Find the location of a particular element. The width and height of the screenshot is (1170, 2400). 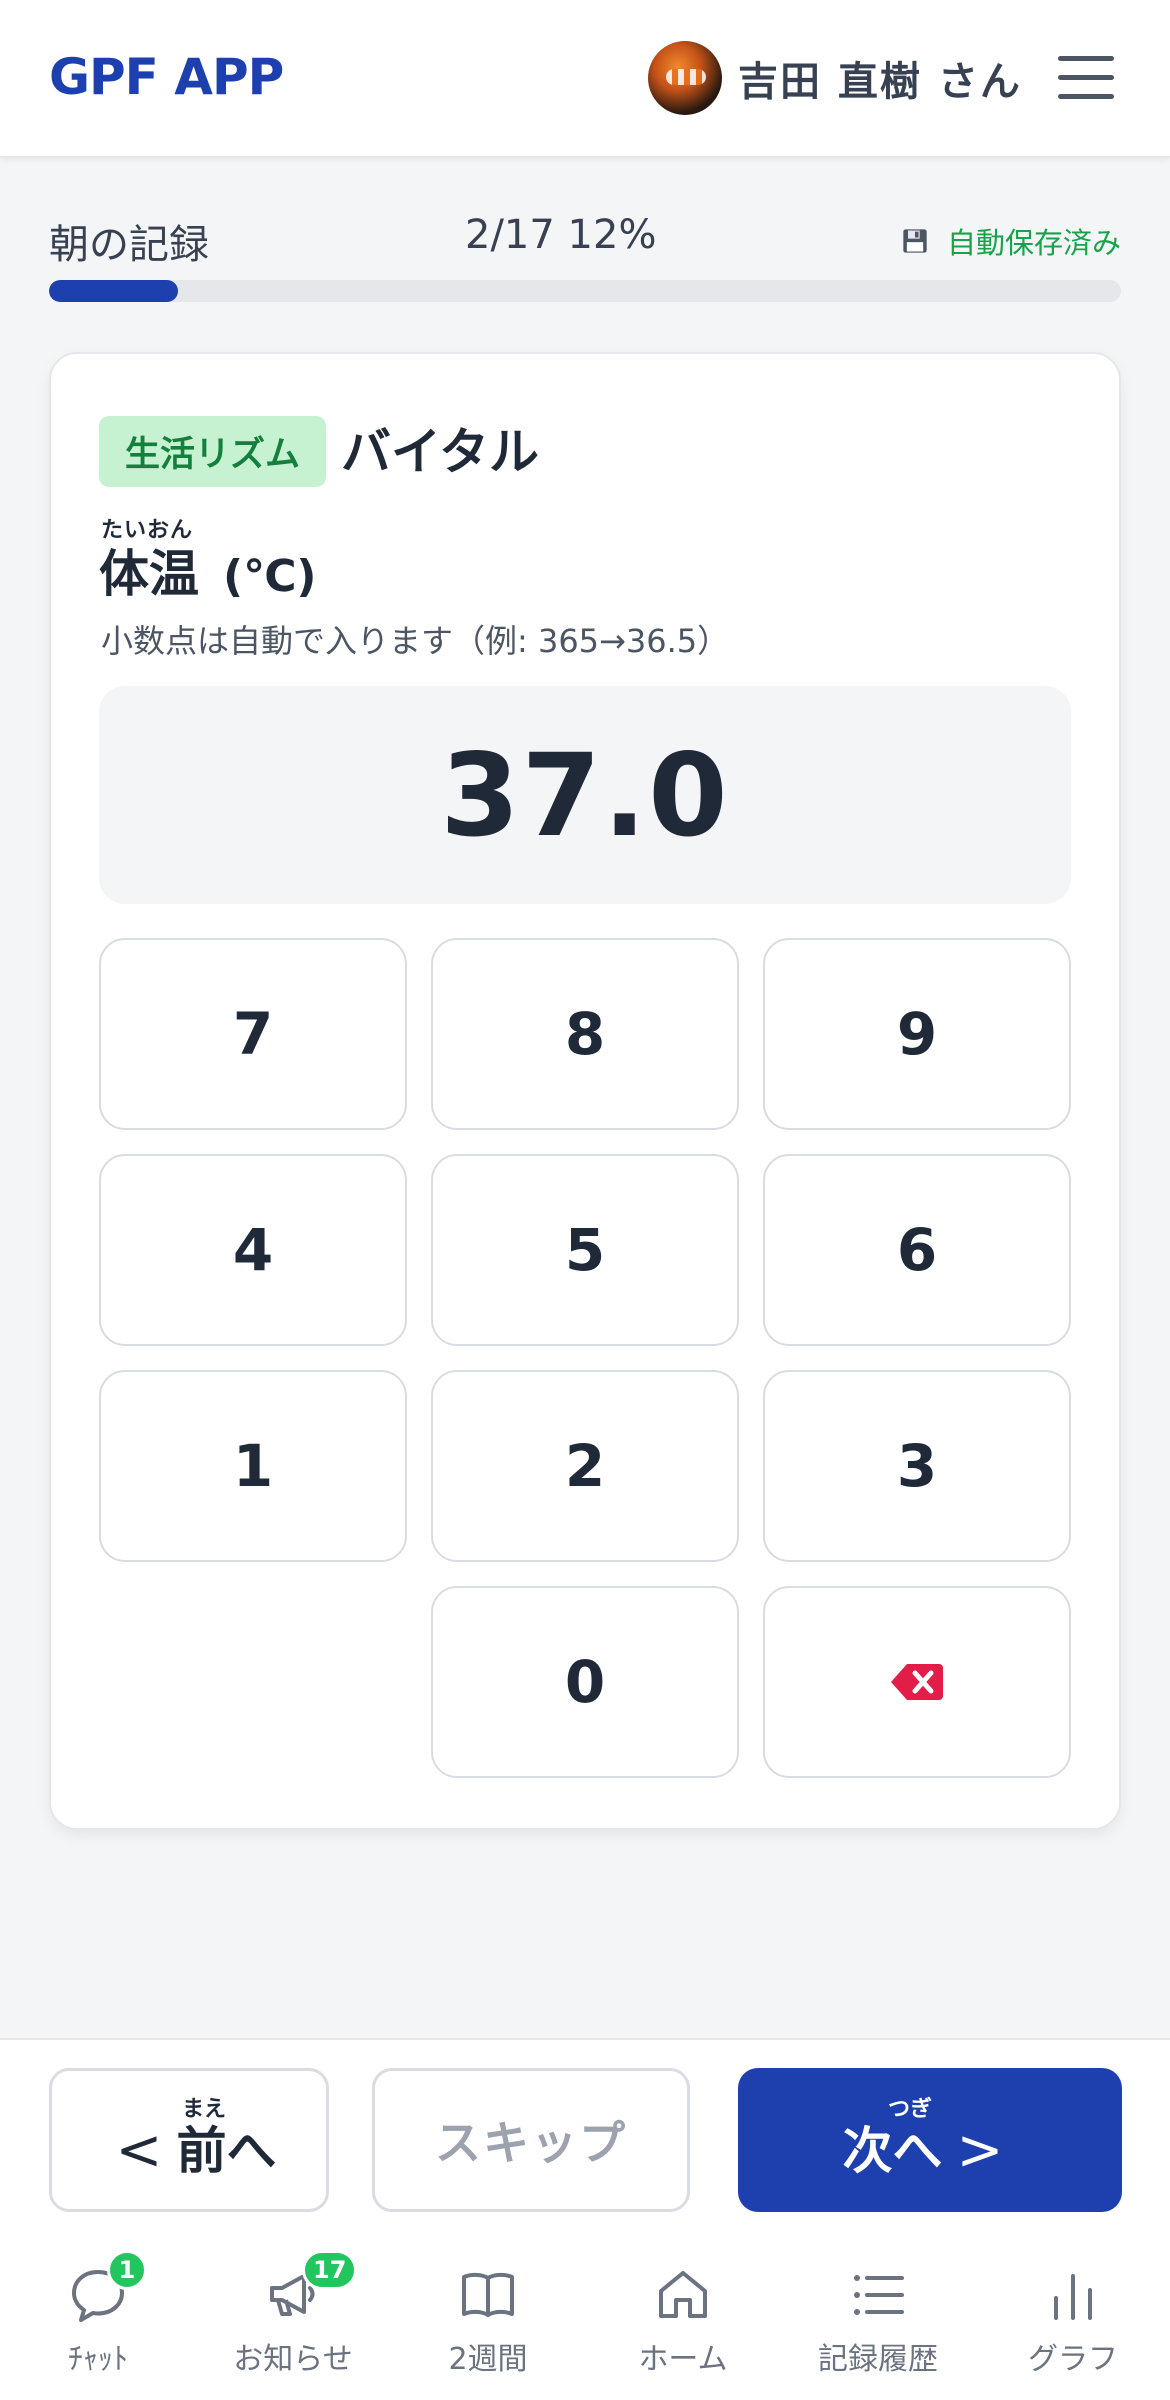

key-9: 9 is located at coordinates (917, 1034).